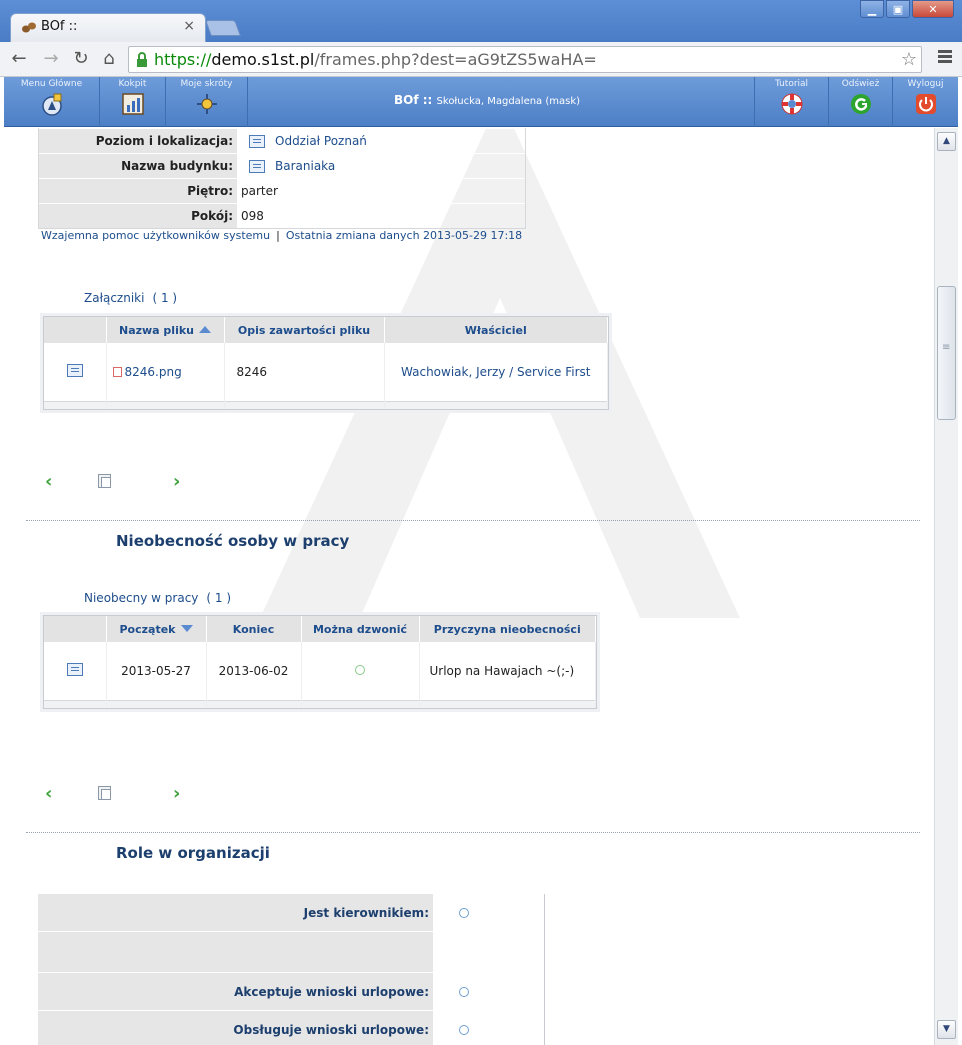 This screenshot has width=962, height=1045. Describe the element at coordinates (142, 59) in the screenshot. I see `lock-icon` at that location.